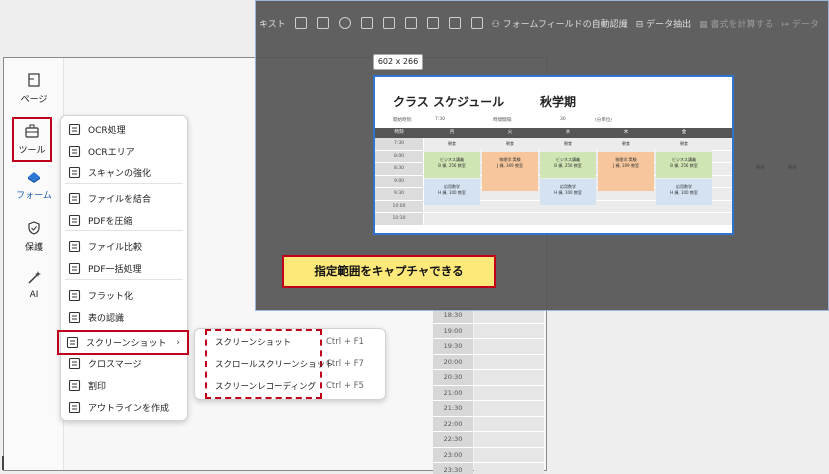 Image resolution: width=829 pixels, height=474 pixels. I want to click on menu-item-combine-files: ファイルを結合, so click(124, 198).